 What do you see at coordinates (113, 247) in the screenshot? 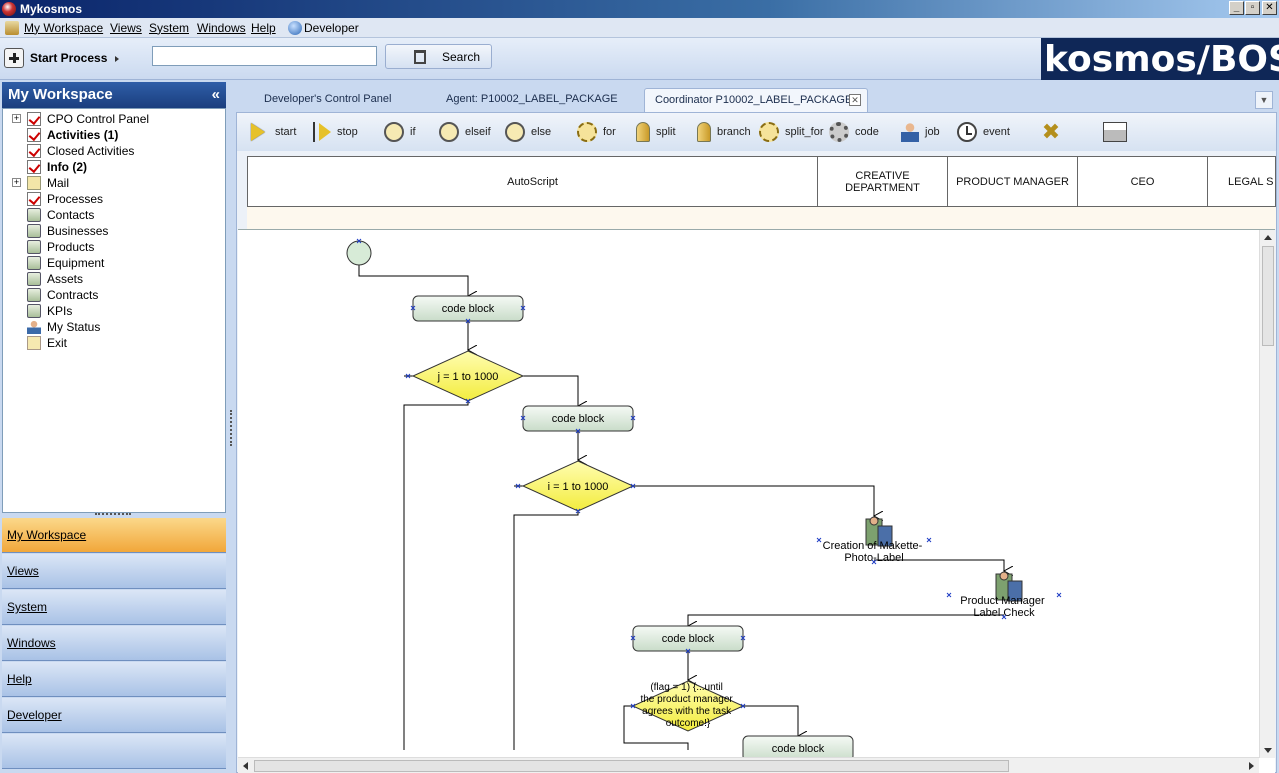
I see `tree-item: Products` at bounding box center [113, 247].